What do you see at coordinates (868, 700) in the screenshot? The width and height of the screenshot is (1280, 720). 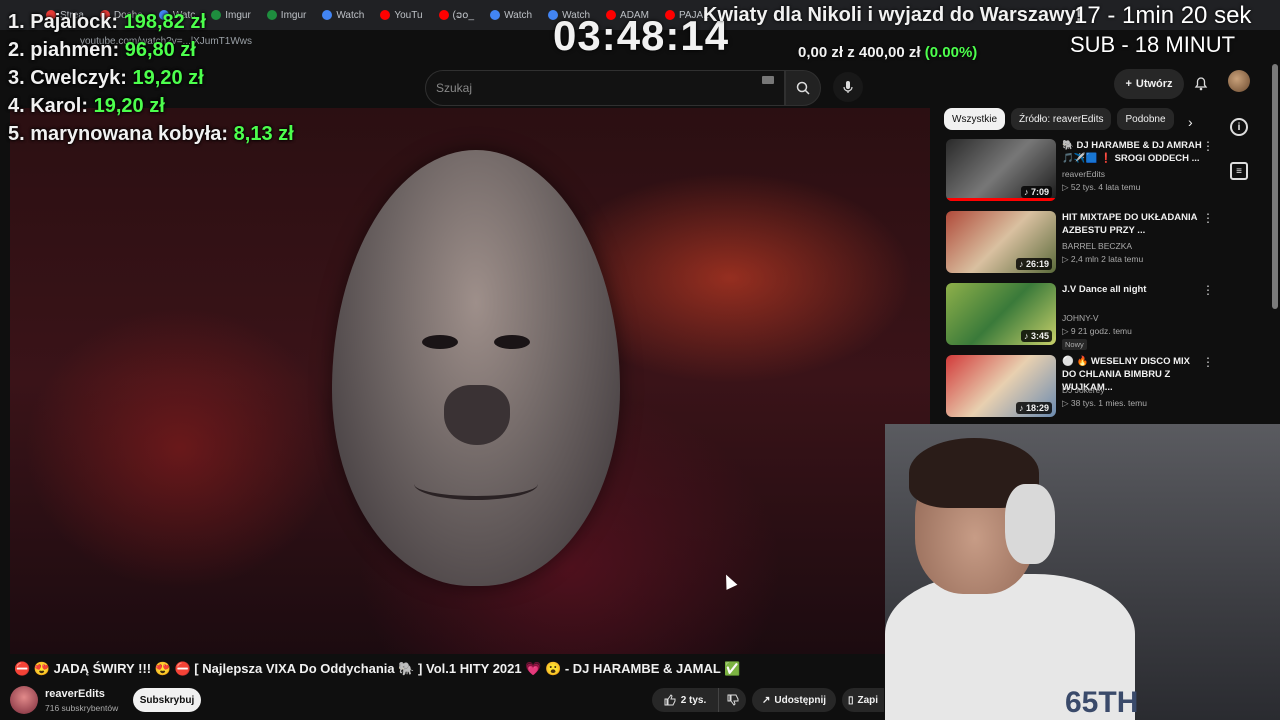 I see `save-label: Zapi` at bounding box center [868, 700].